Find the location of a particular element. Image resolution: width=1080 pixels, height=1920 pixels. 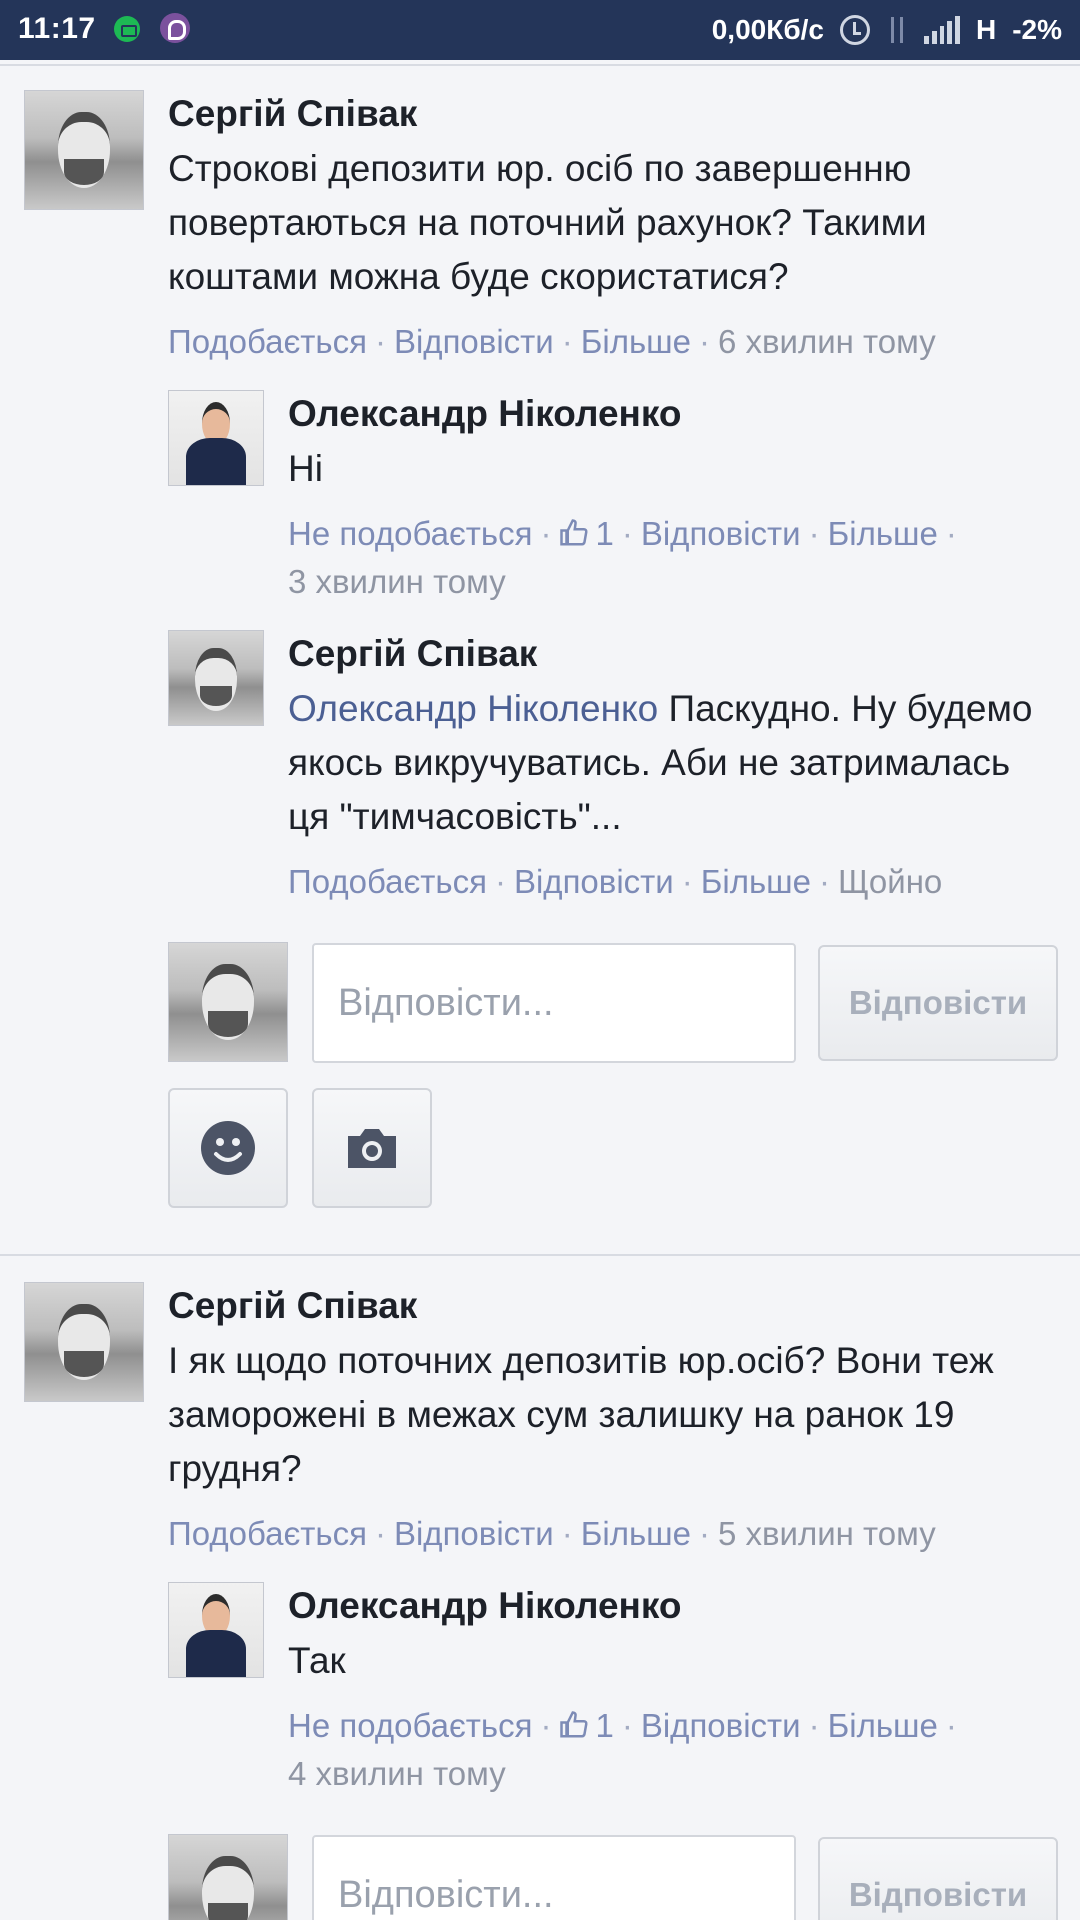

viber-icon is located at coordinates (175, 28).